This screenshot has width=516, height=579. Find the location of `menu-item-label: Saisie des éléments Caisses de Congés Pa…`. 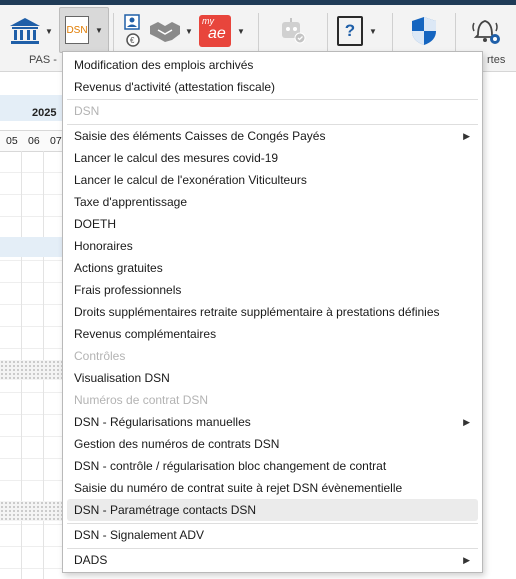

menu-item-label: Saisie des éléments Caisses de Congés Pa… is located at coordinates (200, 136).